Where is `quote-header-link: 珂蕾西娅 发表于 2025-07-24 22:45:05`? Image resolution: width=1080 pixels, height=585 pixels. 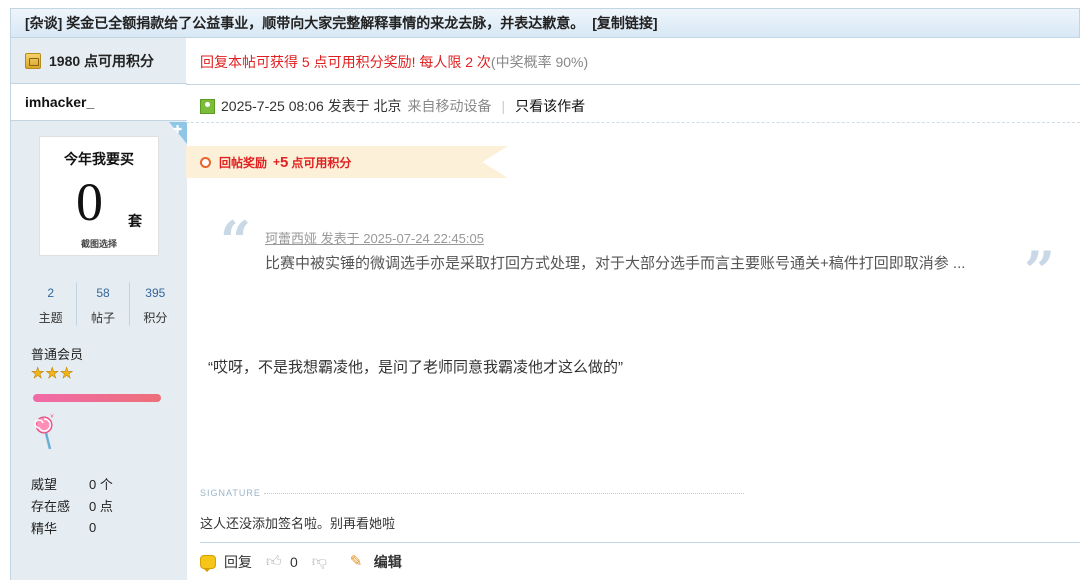
quote-header-link: 珂蕾西娅 发表于 2025-07-24 22:45:05 is located at coordinates (374, 237).